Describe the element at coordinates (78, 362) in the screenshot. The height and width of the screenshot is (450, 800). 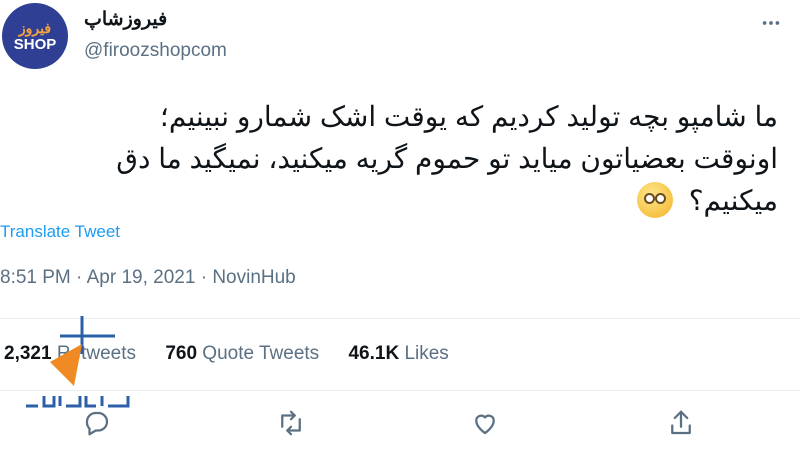
I see `watermark-logo-icon` at that location.